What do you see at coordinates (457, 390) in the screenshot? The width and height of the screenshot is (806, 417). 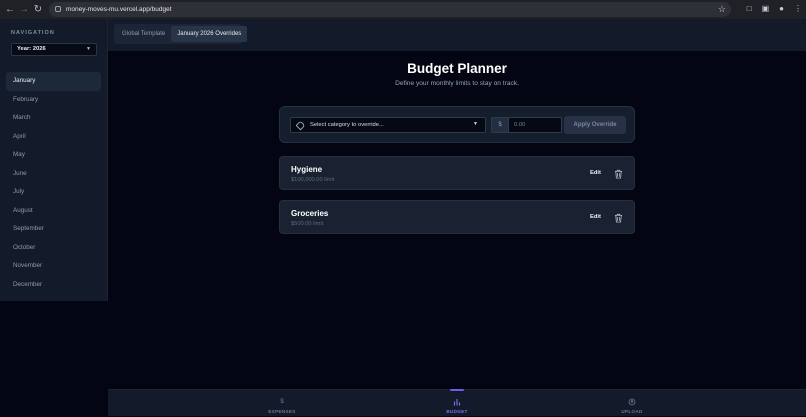 I see `active-tab-indicator` at bounding box center [457, 390].